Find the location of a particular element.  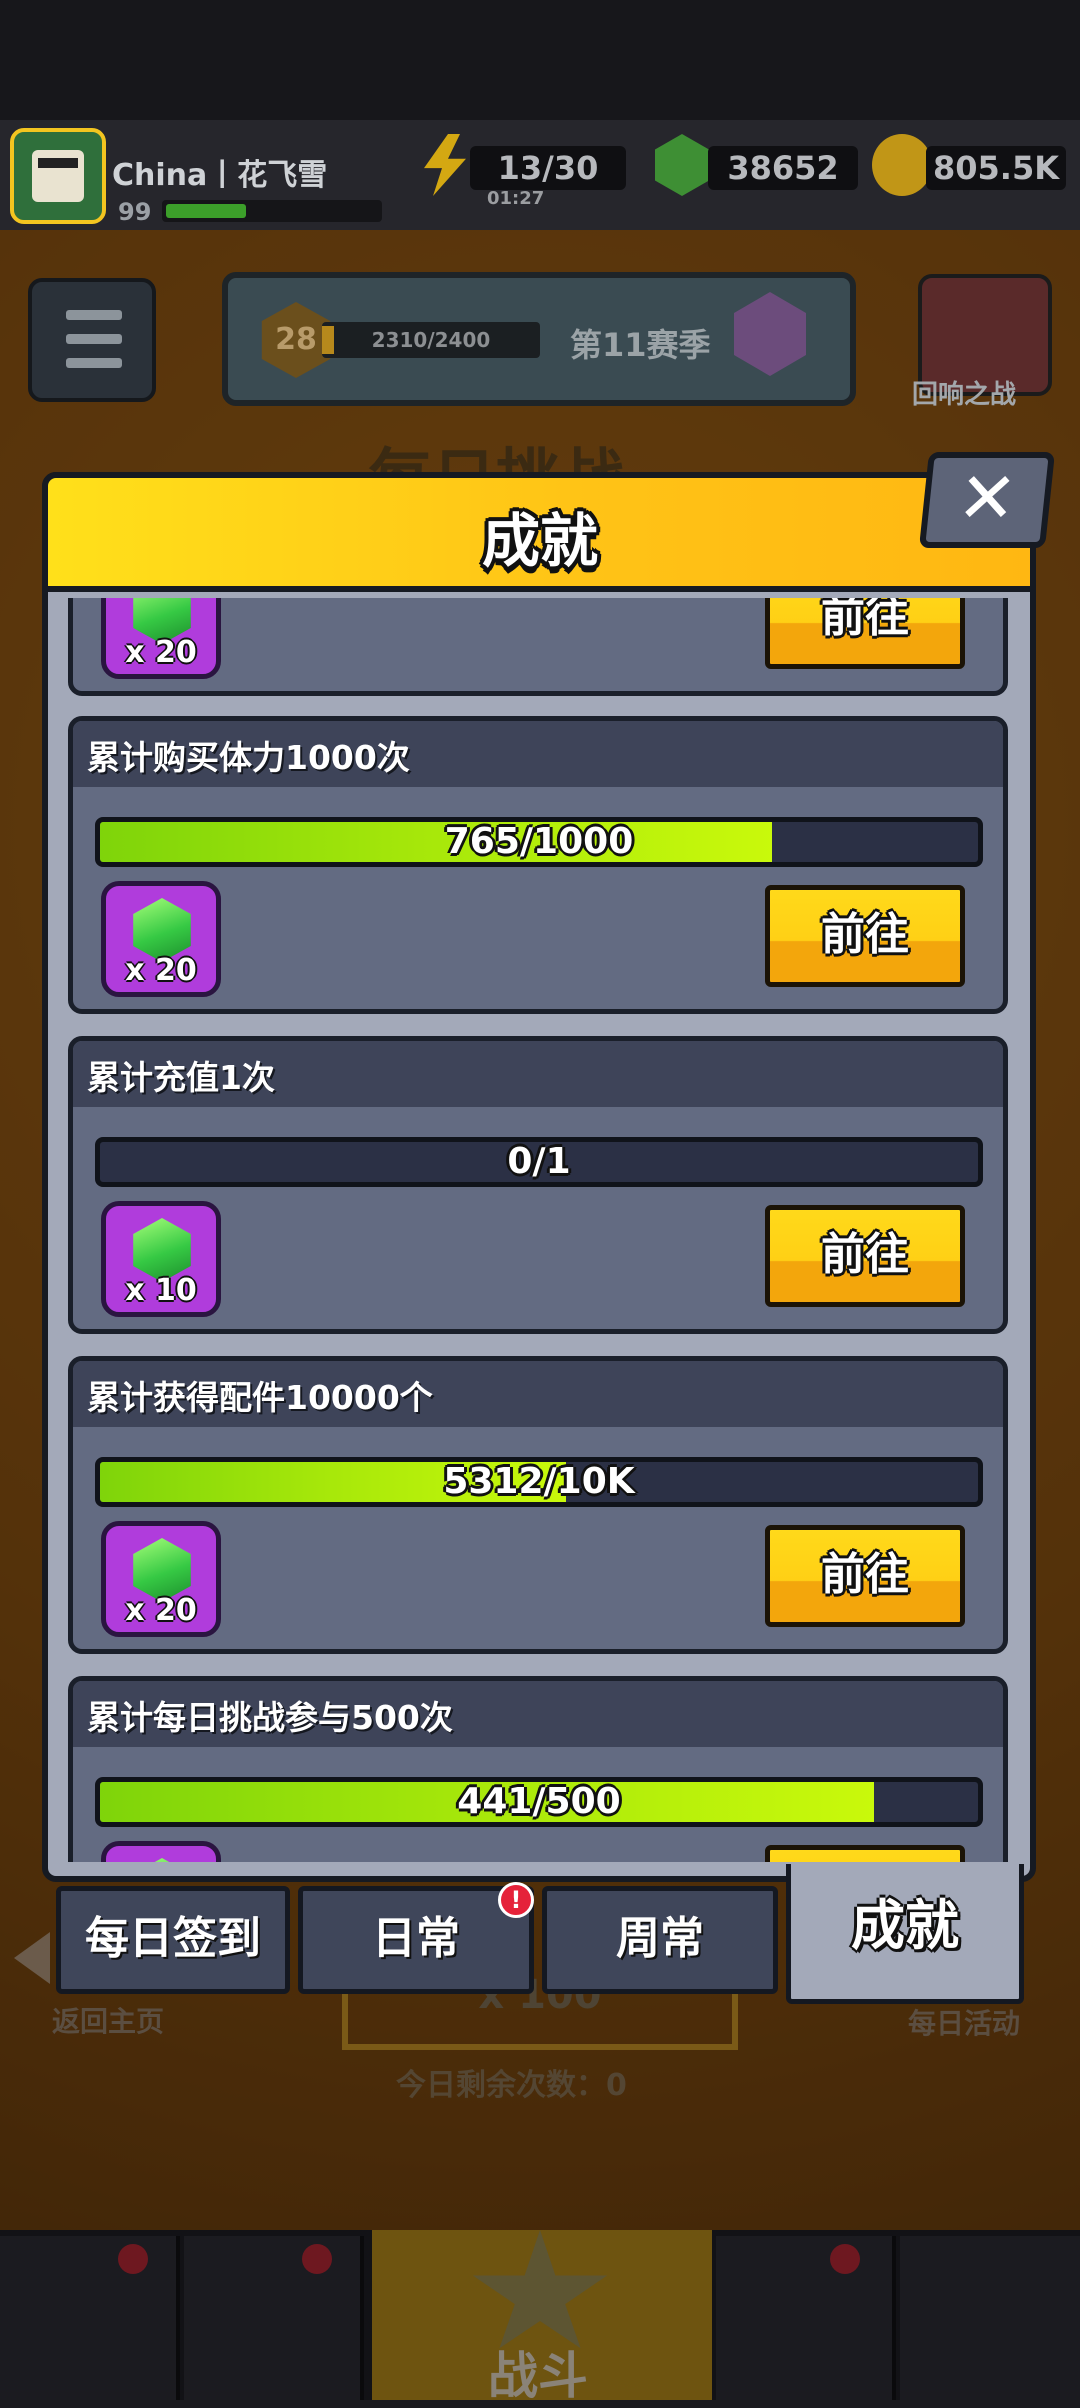

reward-item: x 10 is located at coordinates (161, 1259).